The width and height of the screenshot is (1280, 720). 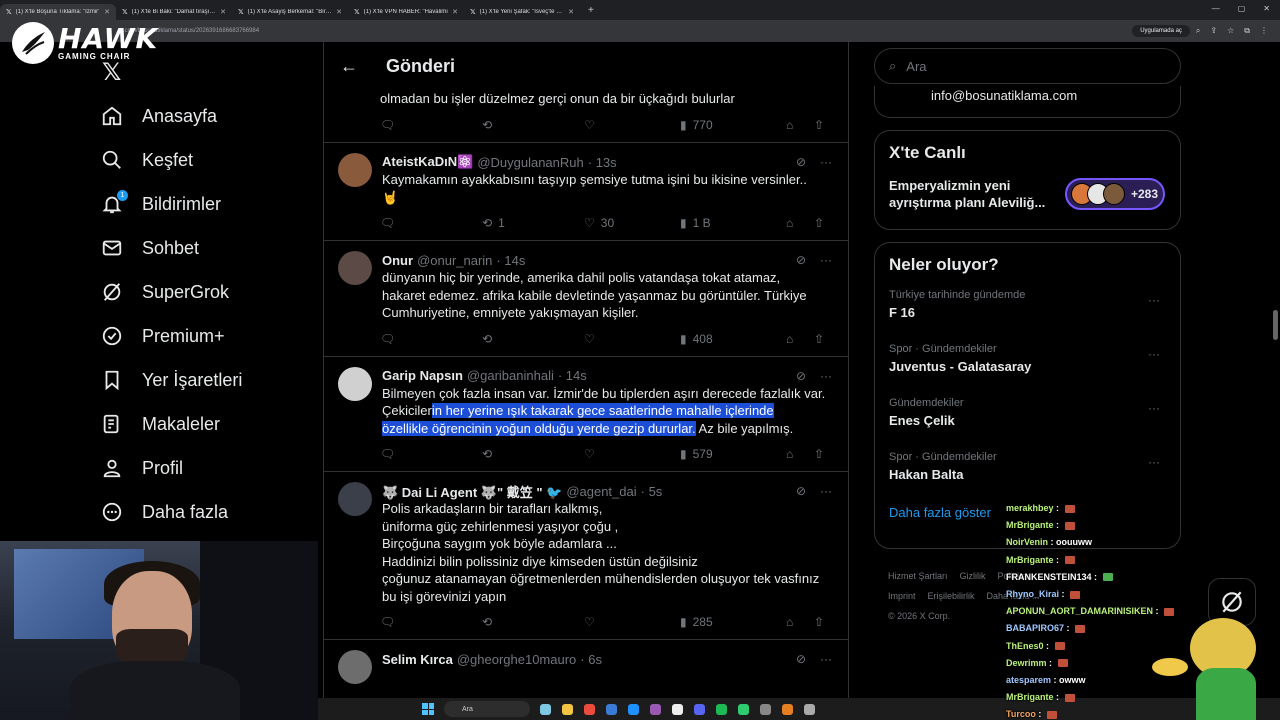 What do you see at coordinates (733, 339) in the screenshot?
I see `views-button: ▮ 408` at bounding box center [733, 339].